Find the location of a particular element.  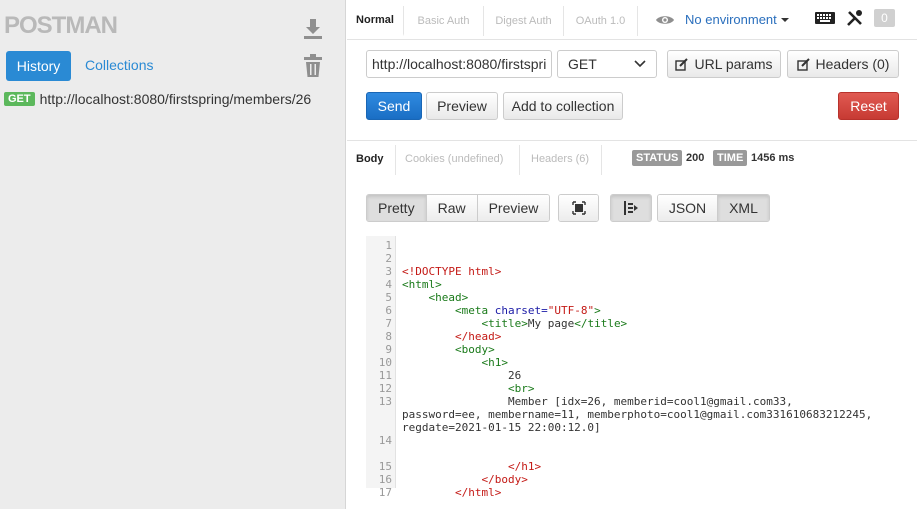

code-line: <h1> is located at coordinates (494, 362).